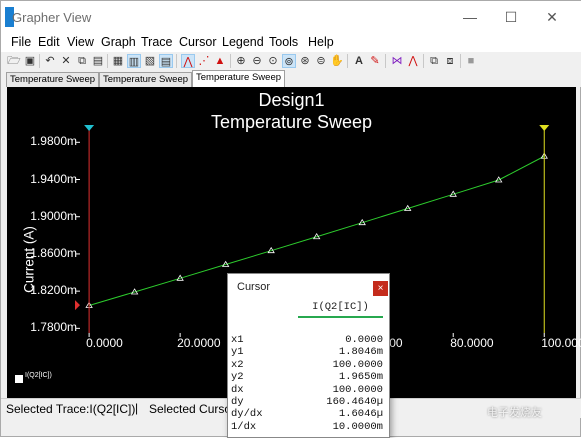 The width and height of the screenshot is (581, 438). What do you see at coordinates (380, 288) in the screenshot?
I see `cursor-dialog-close-button: ×` at bounding box center [380, 288].